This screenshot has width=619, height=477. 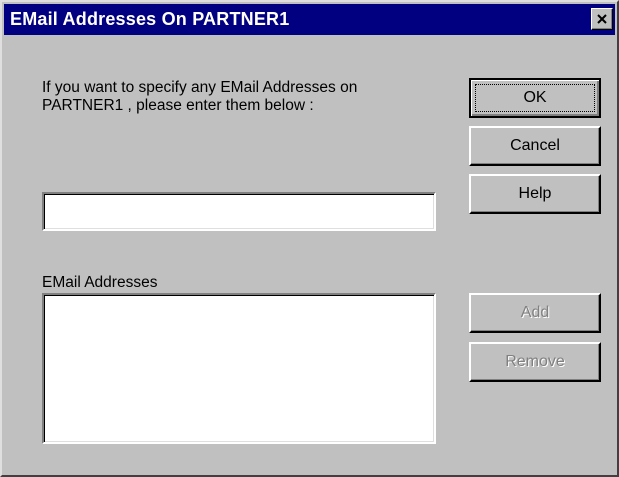 I want to click on title-bar: EMail Addresses On PARTNER1, so click(x=309, y=19).